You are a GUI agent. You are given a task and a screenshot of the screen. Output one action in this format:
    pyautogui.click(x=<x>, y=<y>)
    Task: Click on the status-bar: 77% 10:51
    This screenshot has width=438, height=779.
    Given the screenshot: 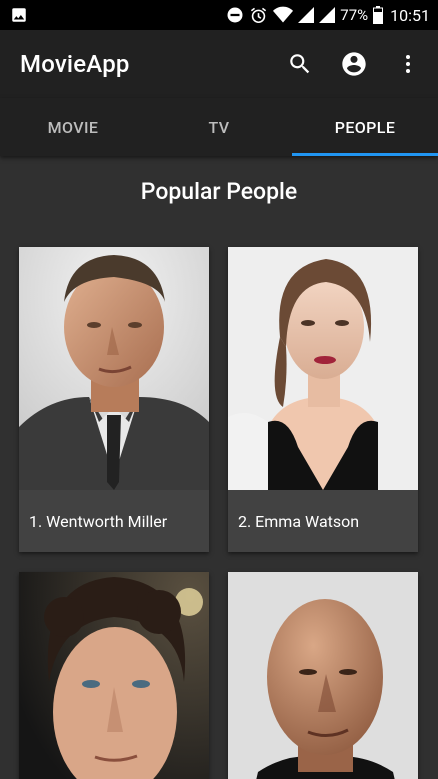 What is the action you would take?
    pyautogui.click(x=219, y=15)
    